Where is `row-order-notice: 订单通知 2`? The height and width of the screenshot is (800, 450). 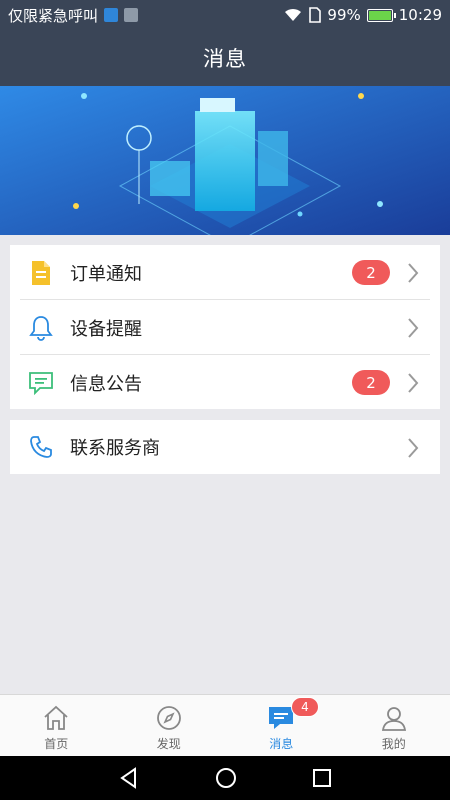 row-order-notice: 订单通知 2 is located at coordinates (225, 272).